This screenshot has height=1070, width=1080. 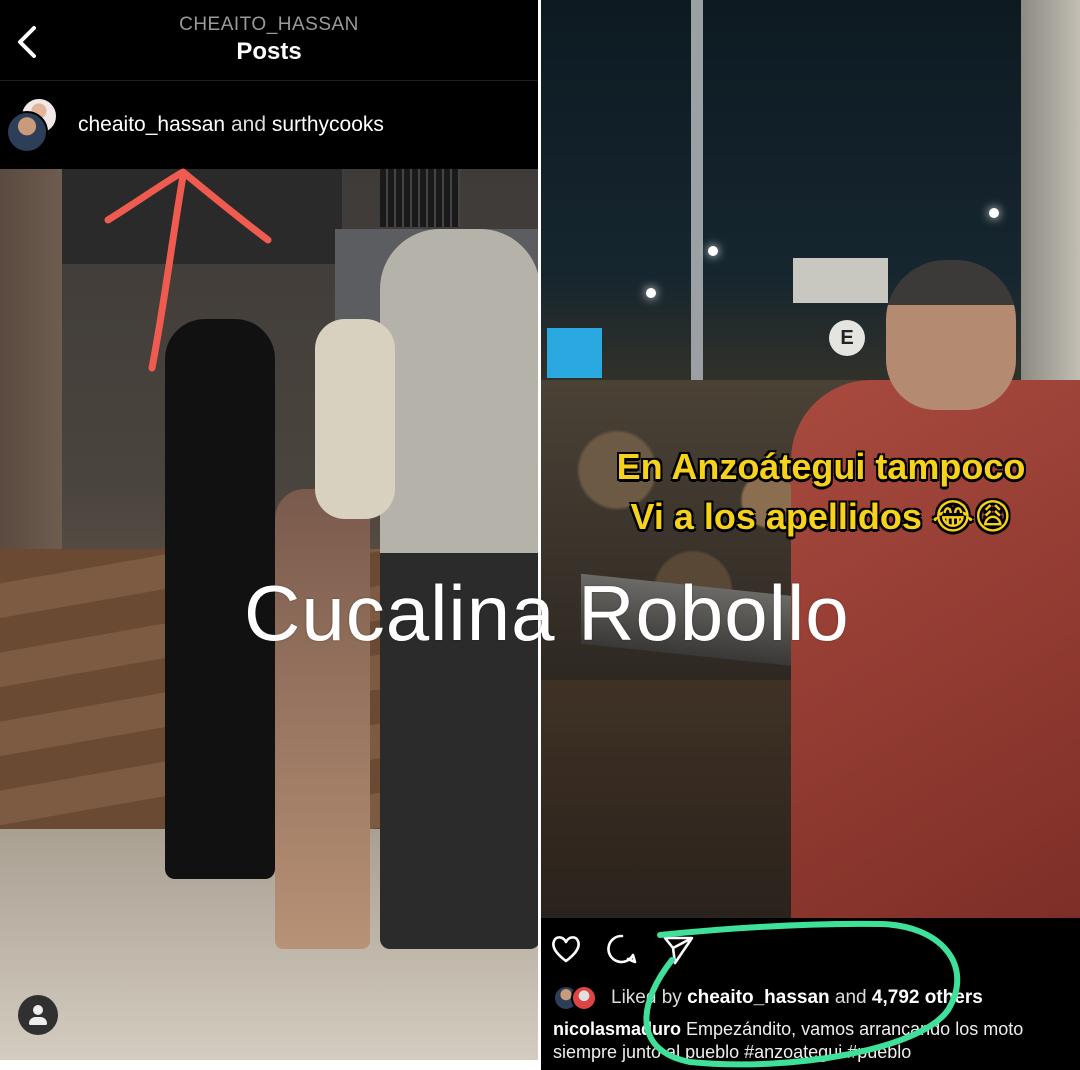 I want to click on likes-row: Liked by cheaito_hassan and 4,792 others, so click(x=816, y=1000).